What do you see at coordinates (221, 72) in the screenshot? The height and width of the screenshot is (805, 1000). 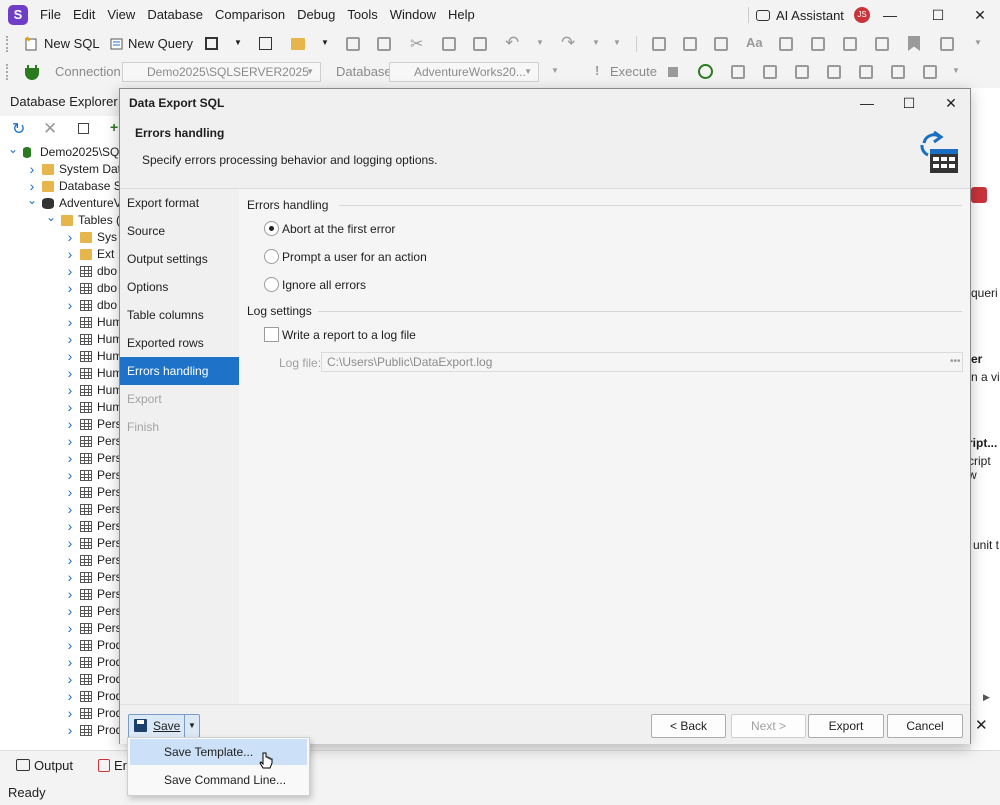 I see `connection-select: Demo2025\SQLSERVER2025 ▼` at bounding box center [221, 72].